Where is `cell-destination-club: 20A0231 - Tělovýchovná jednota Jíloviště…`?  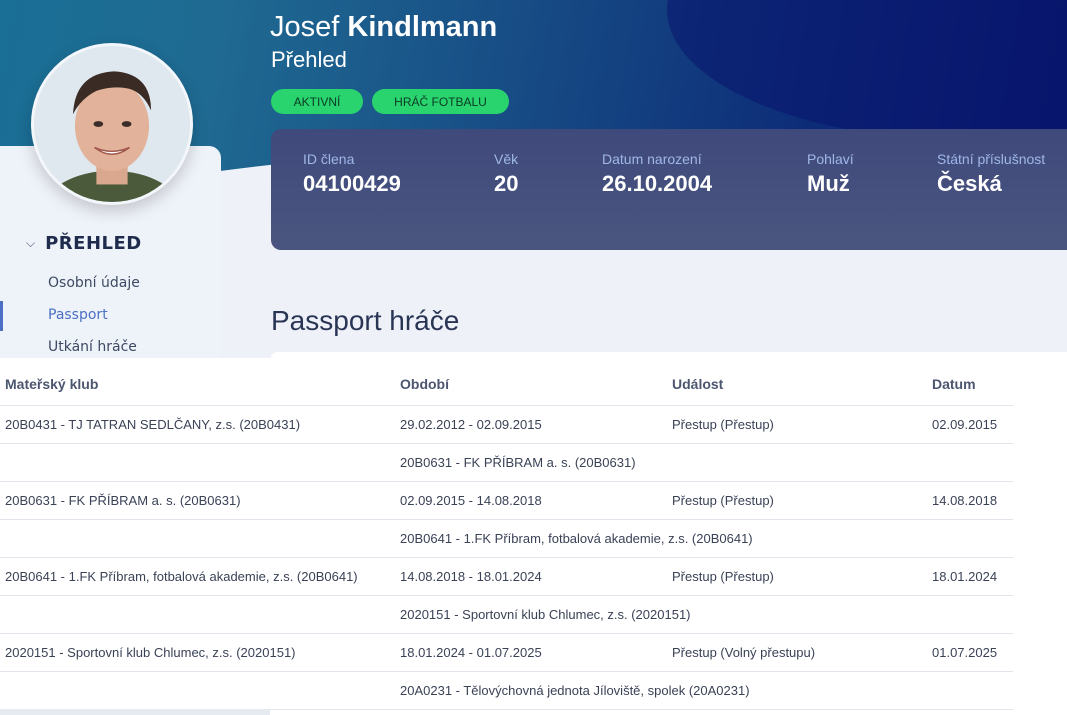 cell-destination-club: 20A0231 - Tělovýchovná jednota Jíloviště… is located at coordinates (704, 690).